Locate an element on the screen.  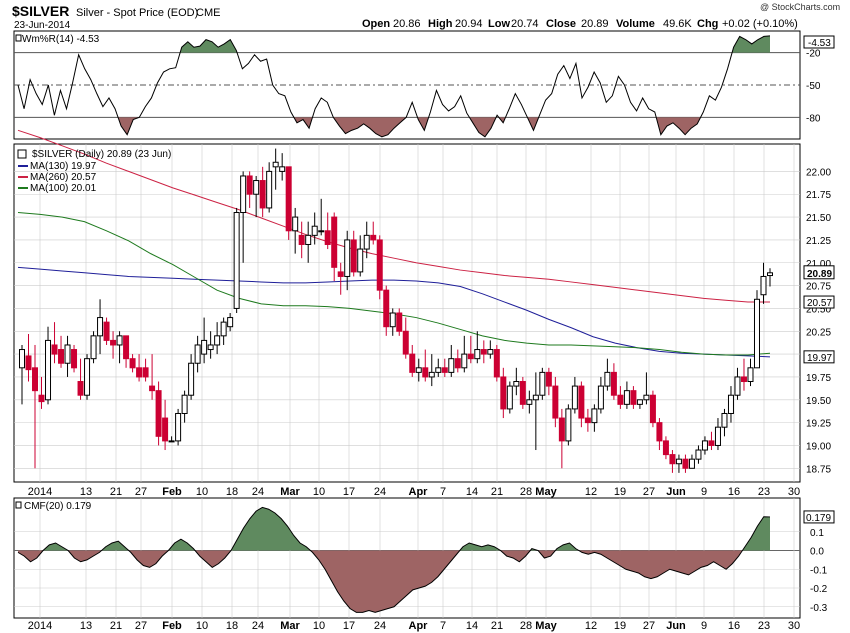
x-axis-tick-label: Jun is located at coordinates (676, 626).